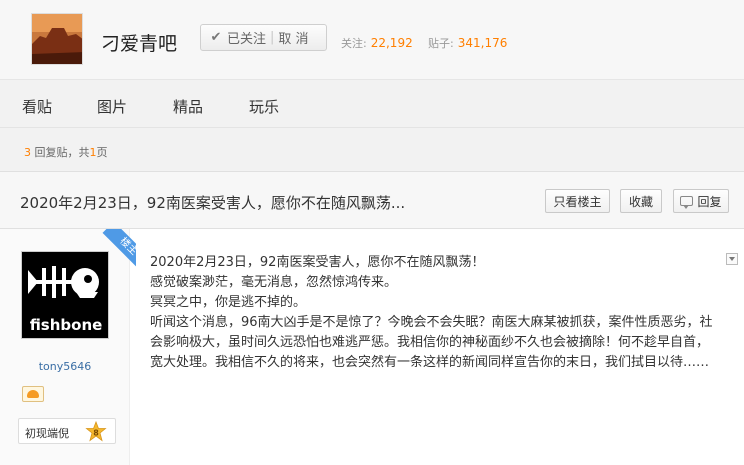  I want to click on followers-count: 22,192, so click(391, 43).